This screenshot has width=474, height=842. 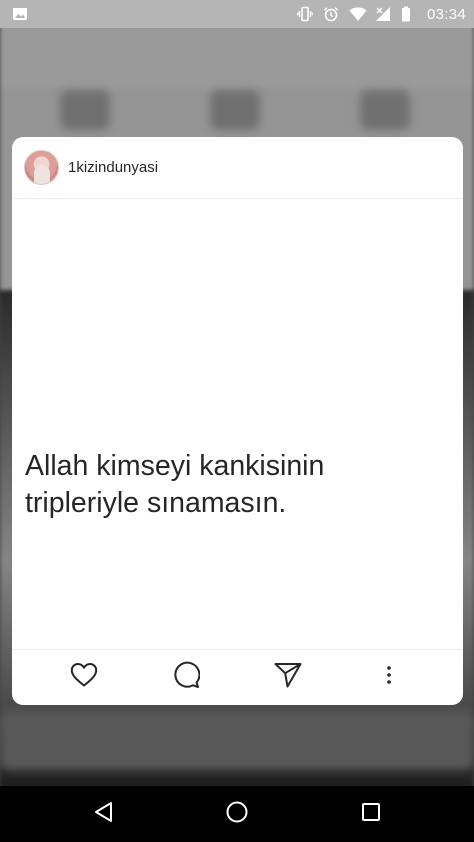 I want to click on more-button, so click(x=389, y=677).